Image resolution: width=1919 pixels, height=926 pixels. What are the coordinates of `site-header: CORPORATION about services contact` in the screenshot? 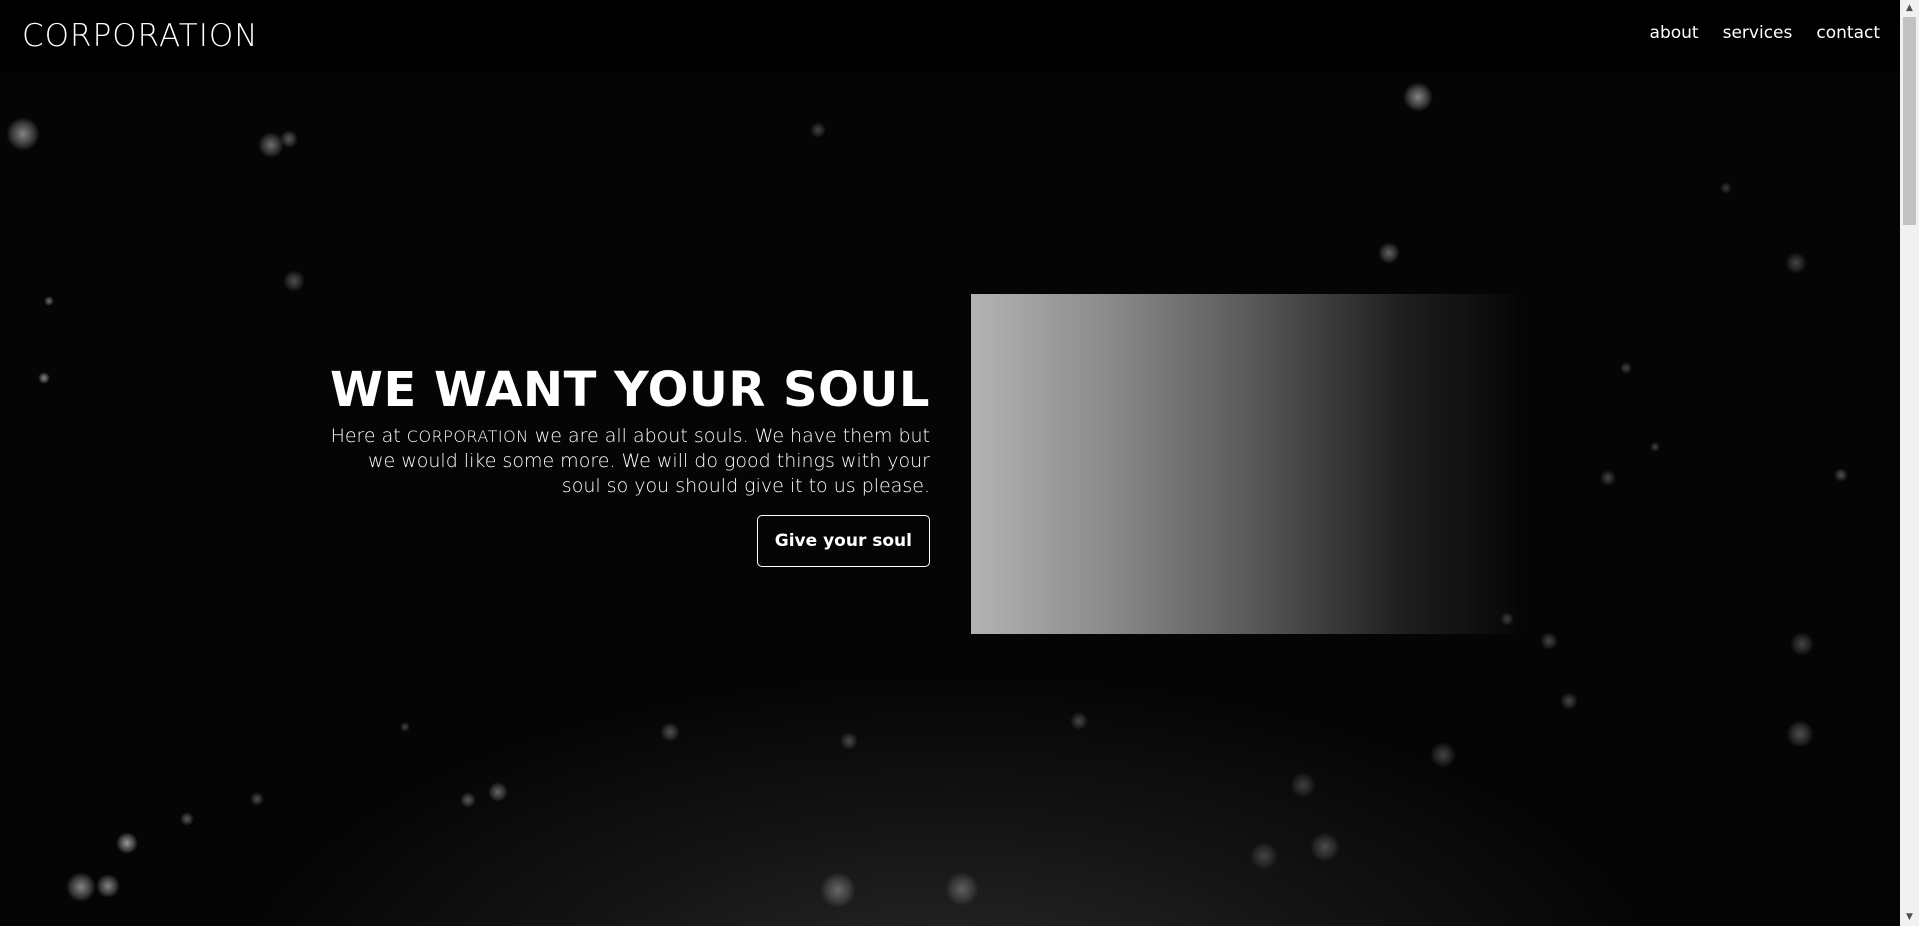 It's located at (950, 36).